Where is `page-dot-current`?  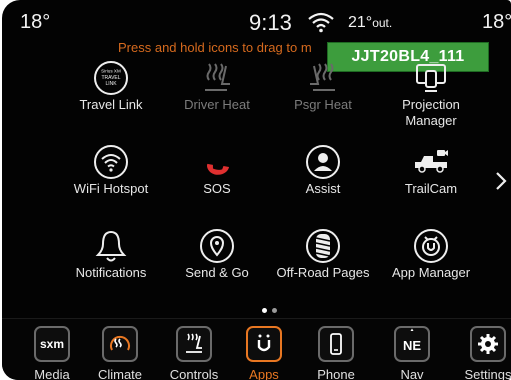 page-dot-current is located at coordinates (264, 310).